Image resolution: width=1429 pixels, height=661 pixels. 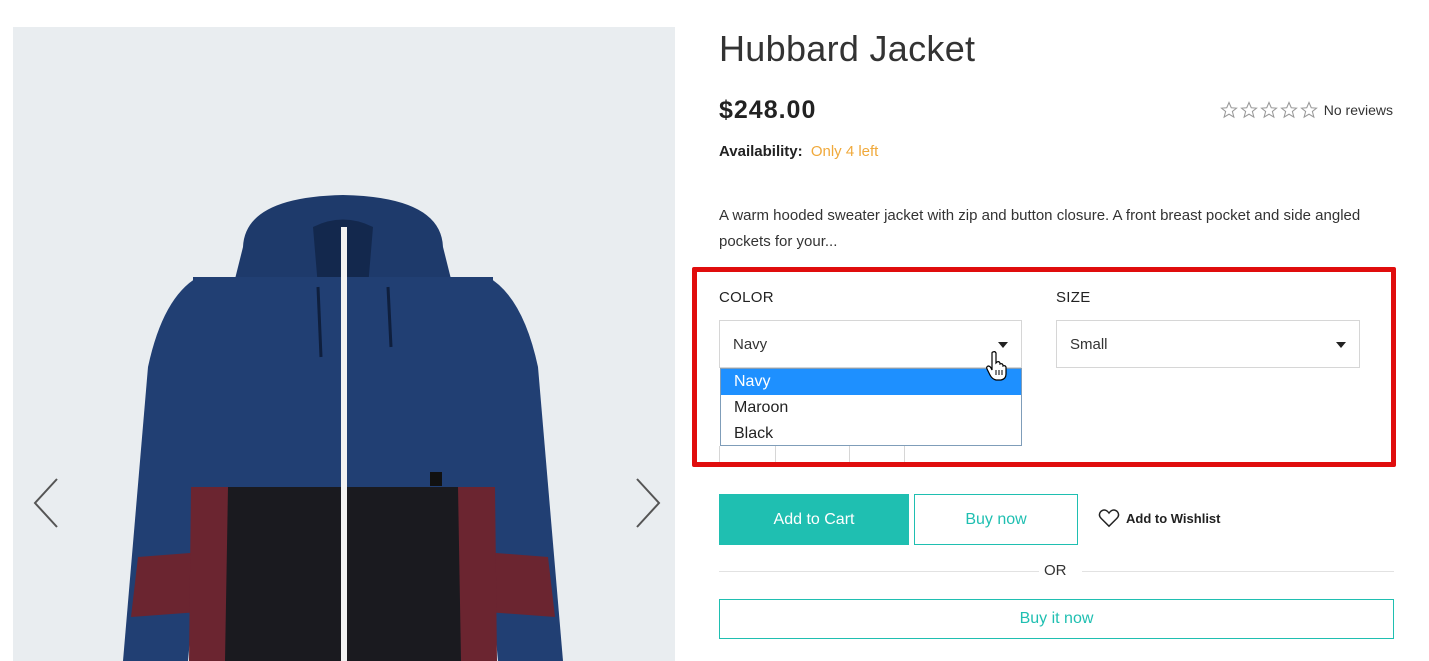 What do you see at coordinates (1056, 619) in the screenshot?
I see `buy-it-now-button: Buy it now` at bounding box center [1056, 619].